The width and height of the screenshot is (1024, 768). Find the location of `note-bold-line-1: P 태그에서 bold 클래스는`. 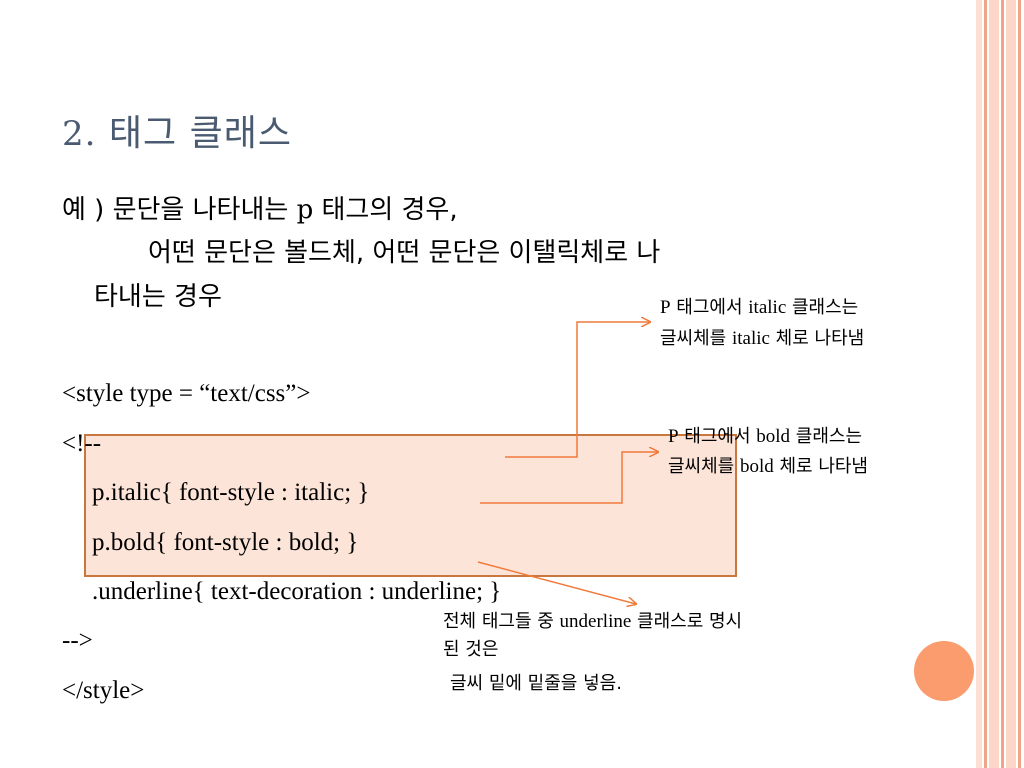

note-bold-line-1: P 태그에서 bold 클래스는 is located at coordinates (765, 437).